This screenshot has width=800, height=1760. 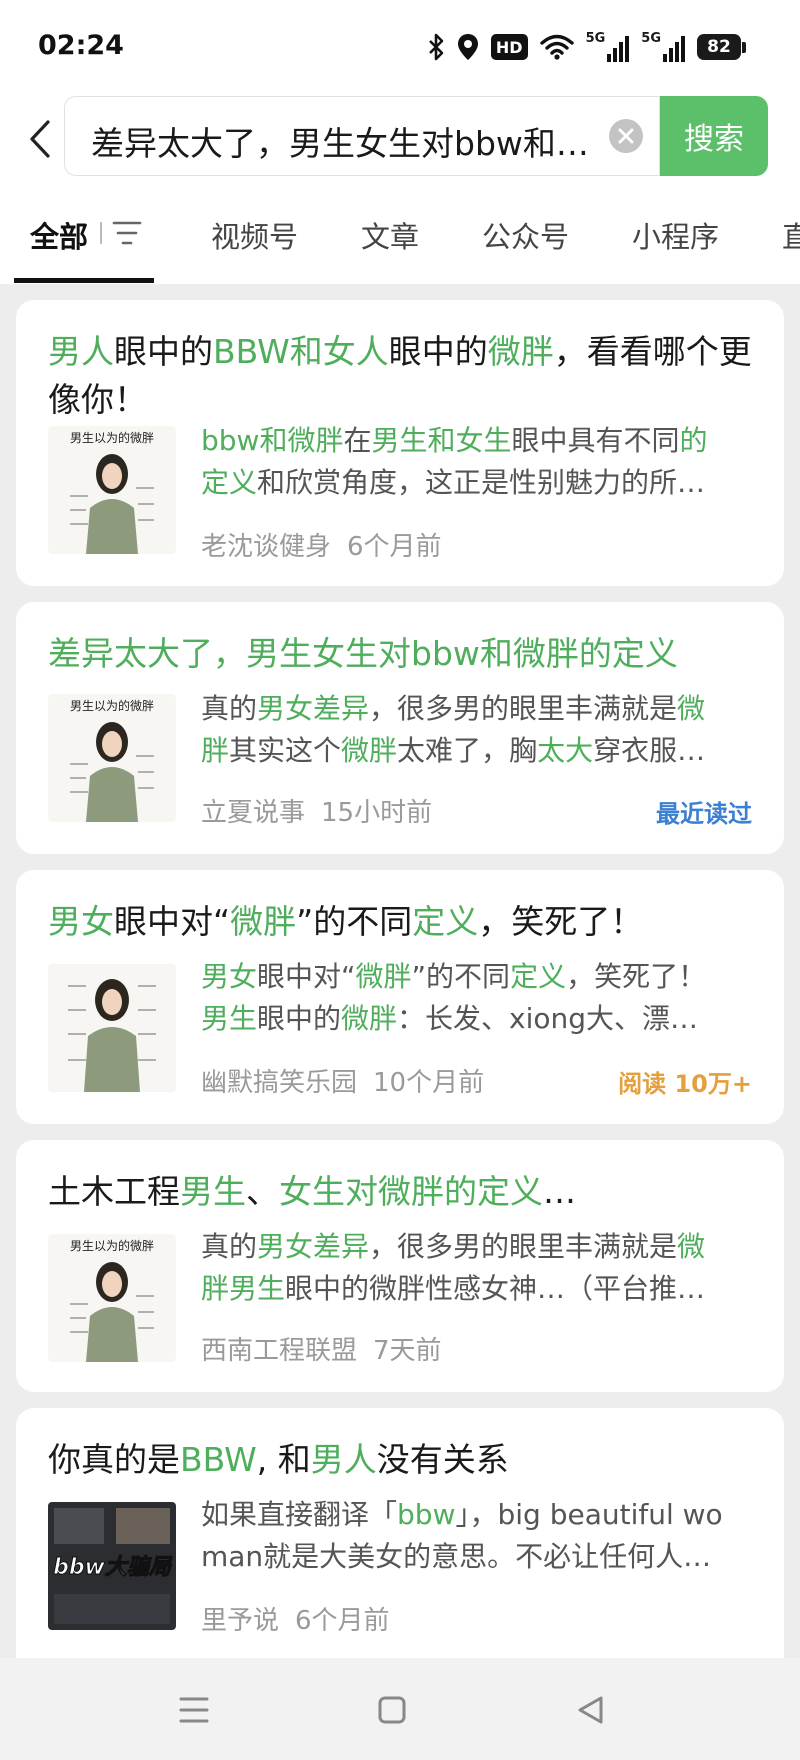 I want to click on result-meta: 老沈谈健身 6个月前, so click(x=321, y=544).